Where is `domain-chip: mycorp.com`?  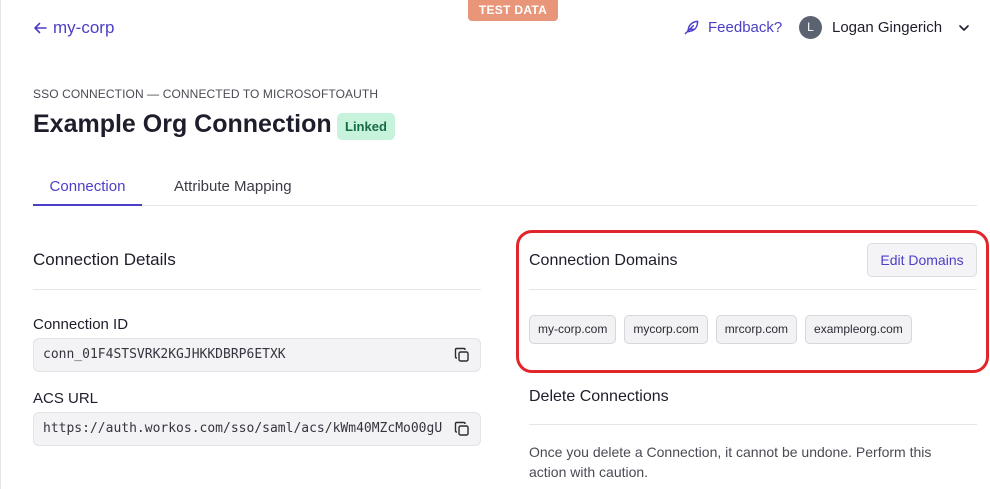
domain-chip: mycorp.com is located at coordinates (666, 329).